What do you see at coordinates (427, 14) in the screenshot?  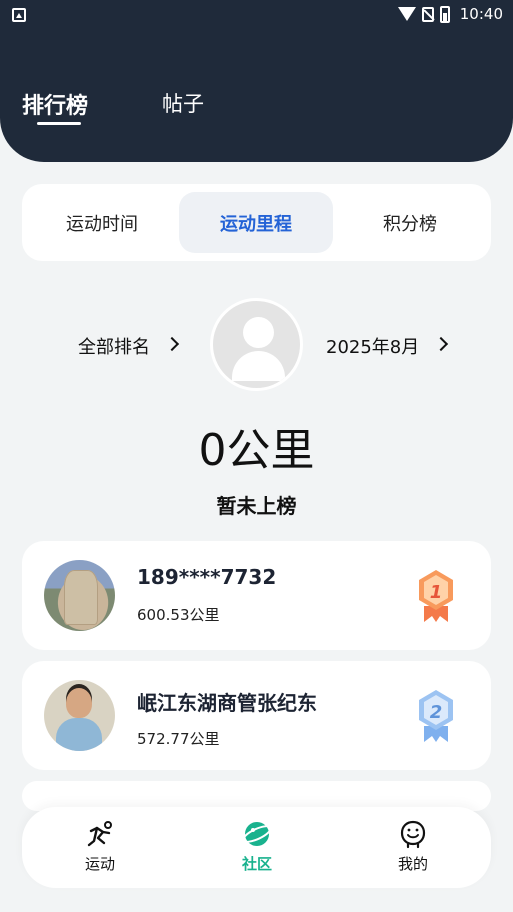 I see `no-sim-icon` at bounding box center [427, 14].